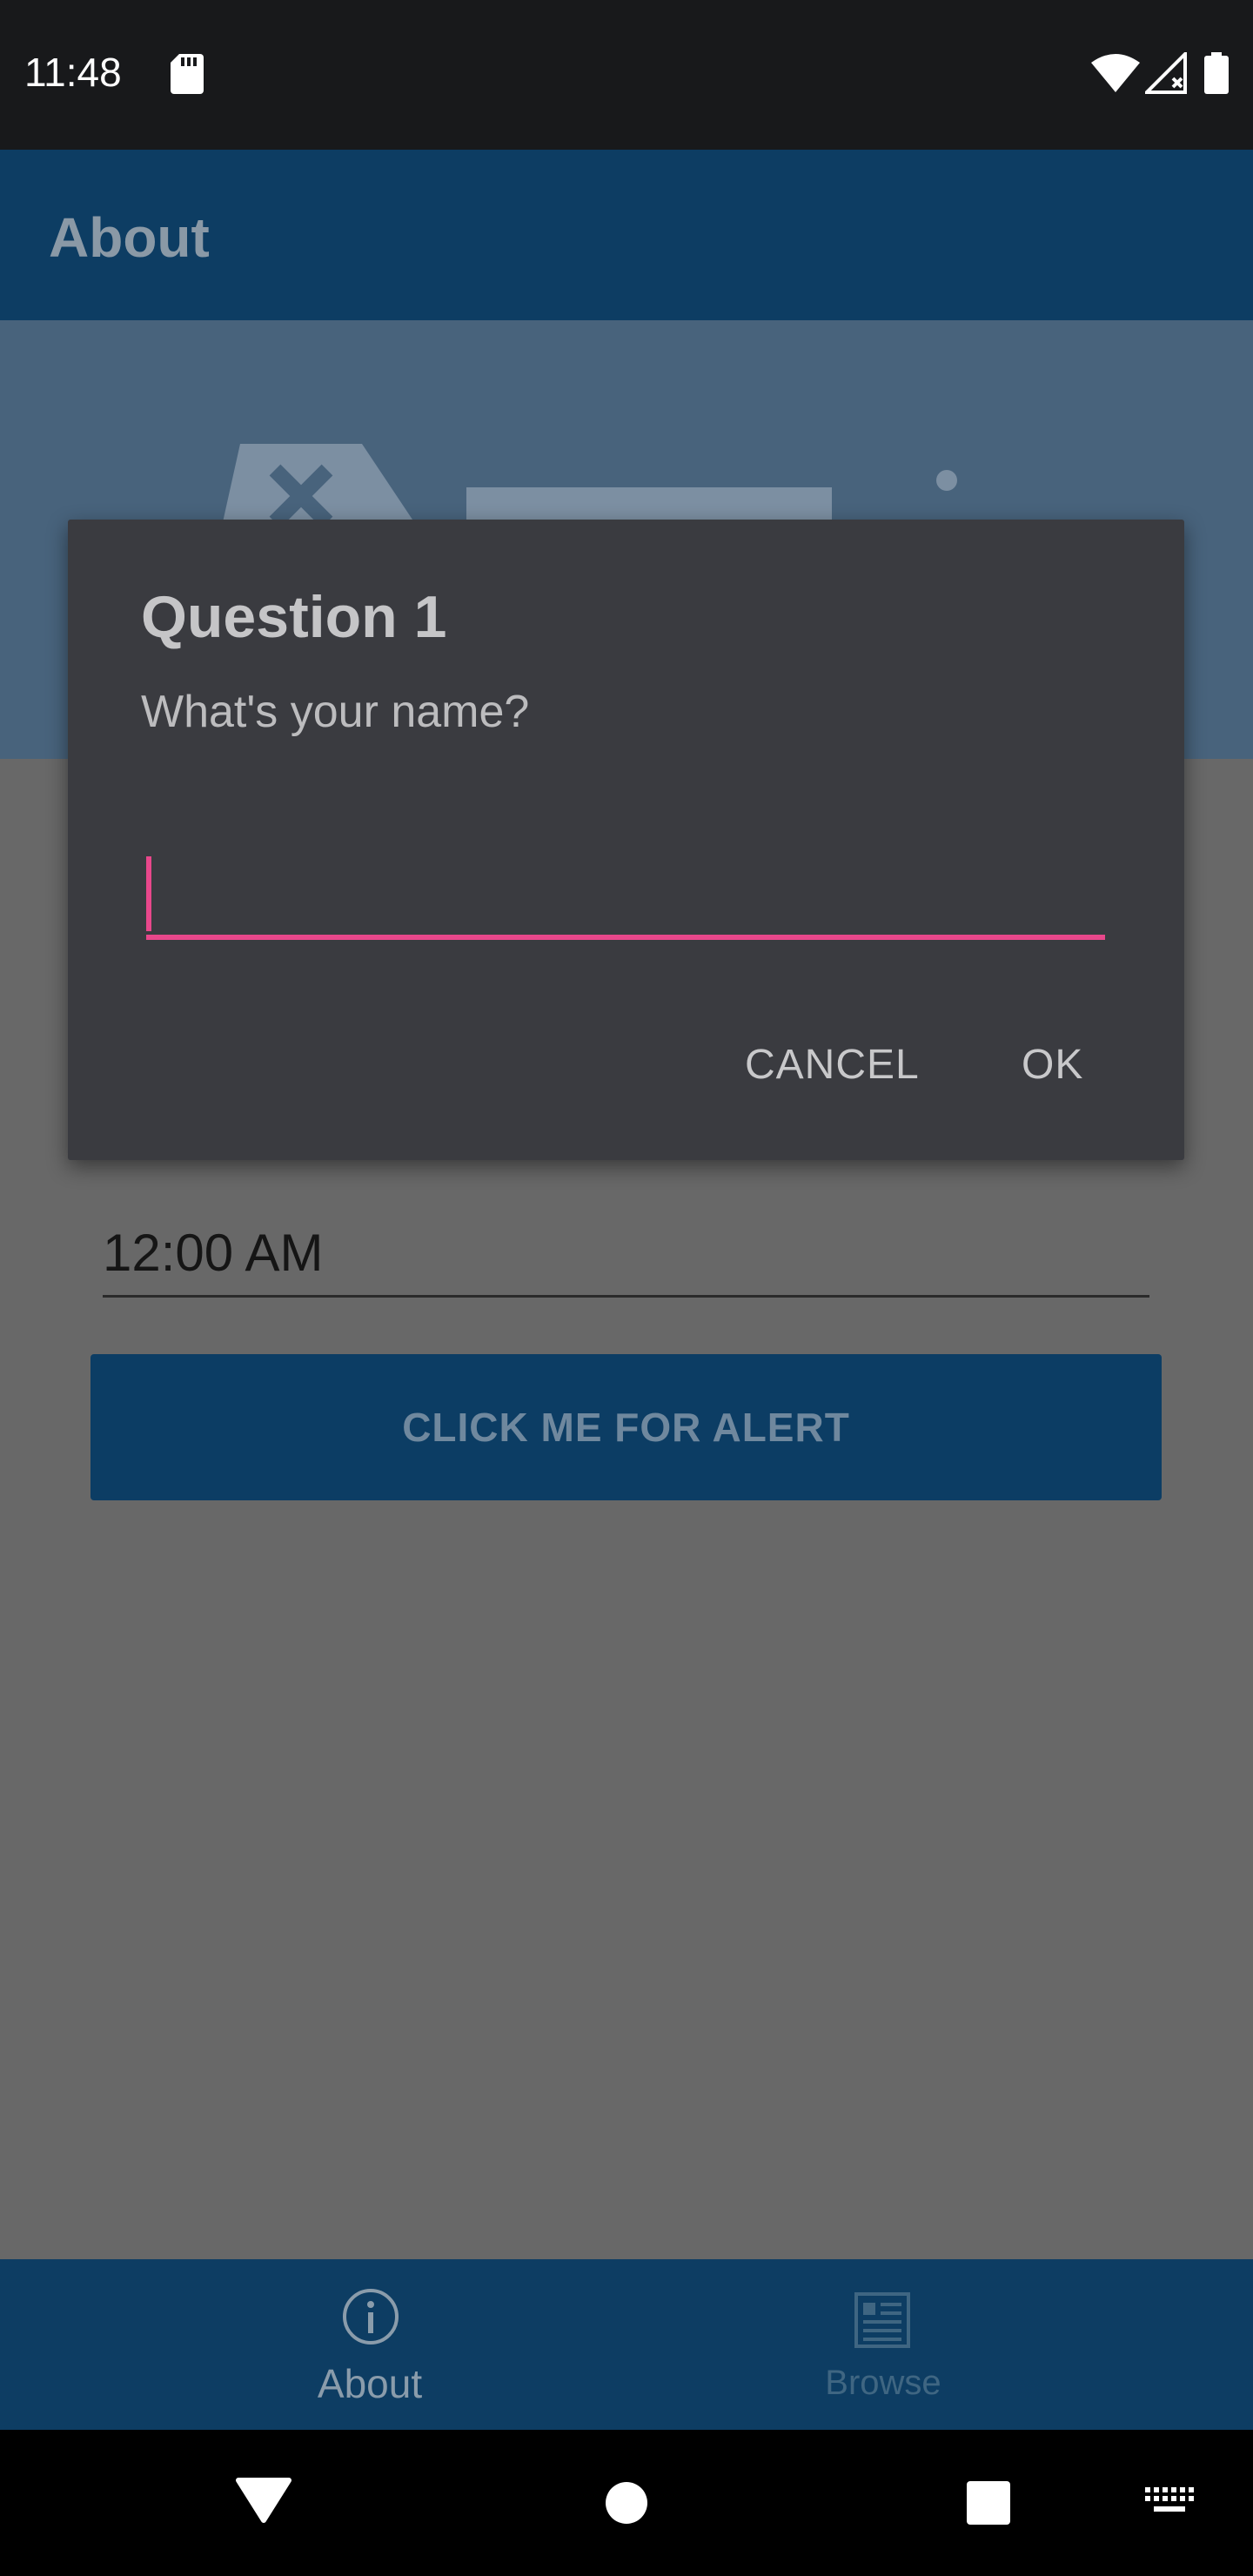 The height and width of the screenshot is (2576, 1253). What do you see at coordinates (370, 2319) in the screenshot?
I see `info-icon` at bounding box center [370, 2319].